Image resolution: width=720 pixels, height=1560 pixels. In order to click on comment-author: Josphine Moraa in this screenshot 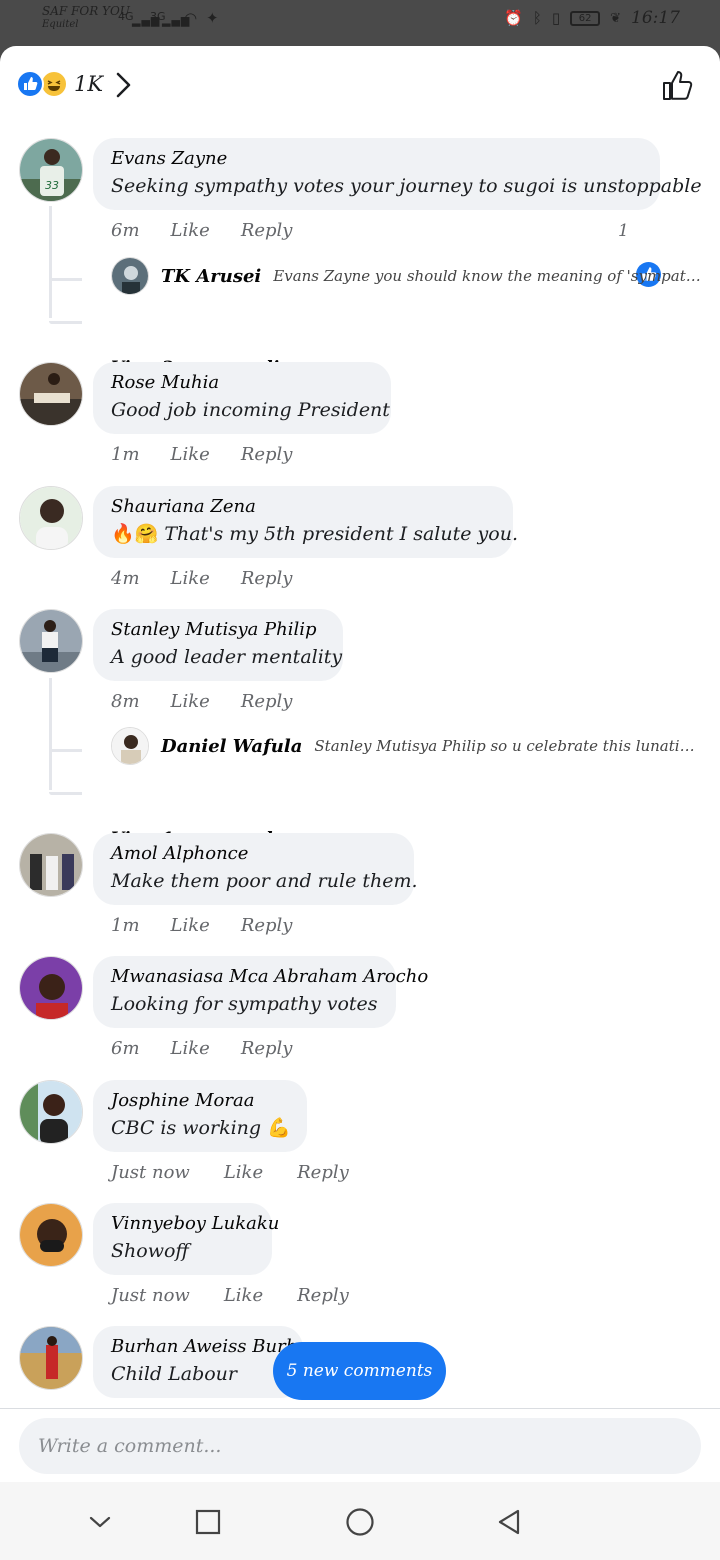, I will do `click(200, 1101)`.